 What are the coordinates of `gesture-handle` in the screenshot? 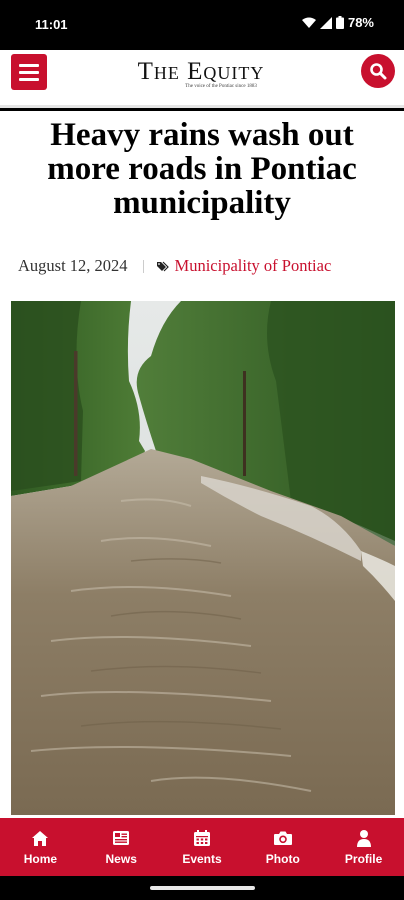 It's located at (202, 888).